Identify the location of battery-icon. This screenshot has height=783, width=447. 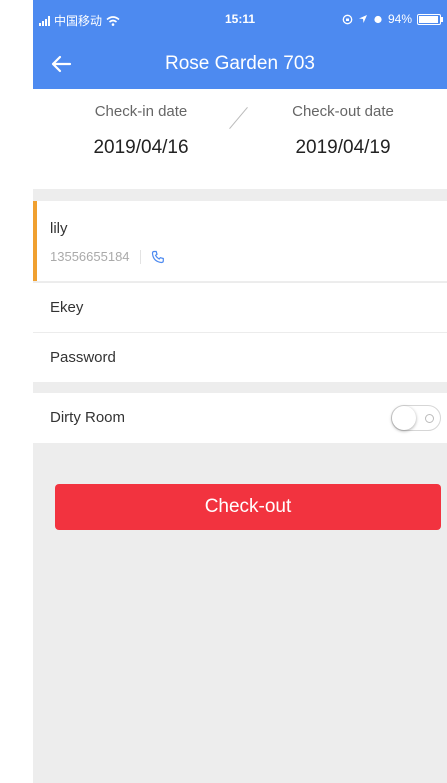
(430, 19).